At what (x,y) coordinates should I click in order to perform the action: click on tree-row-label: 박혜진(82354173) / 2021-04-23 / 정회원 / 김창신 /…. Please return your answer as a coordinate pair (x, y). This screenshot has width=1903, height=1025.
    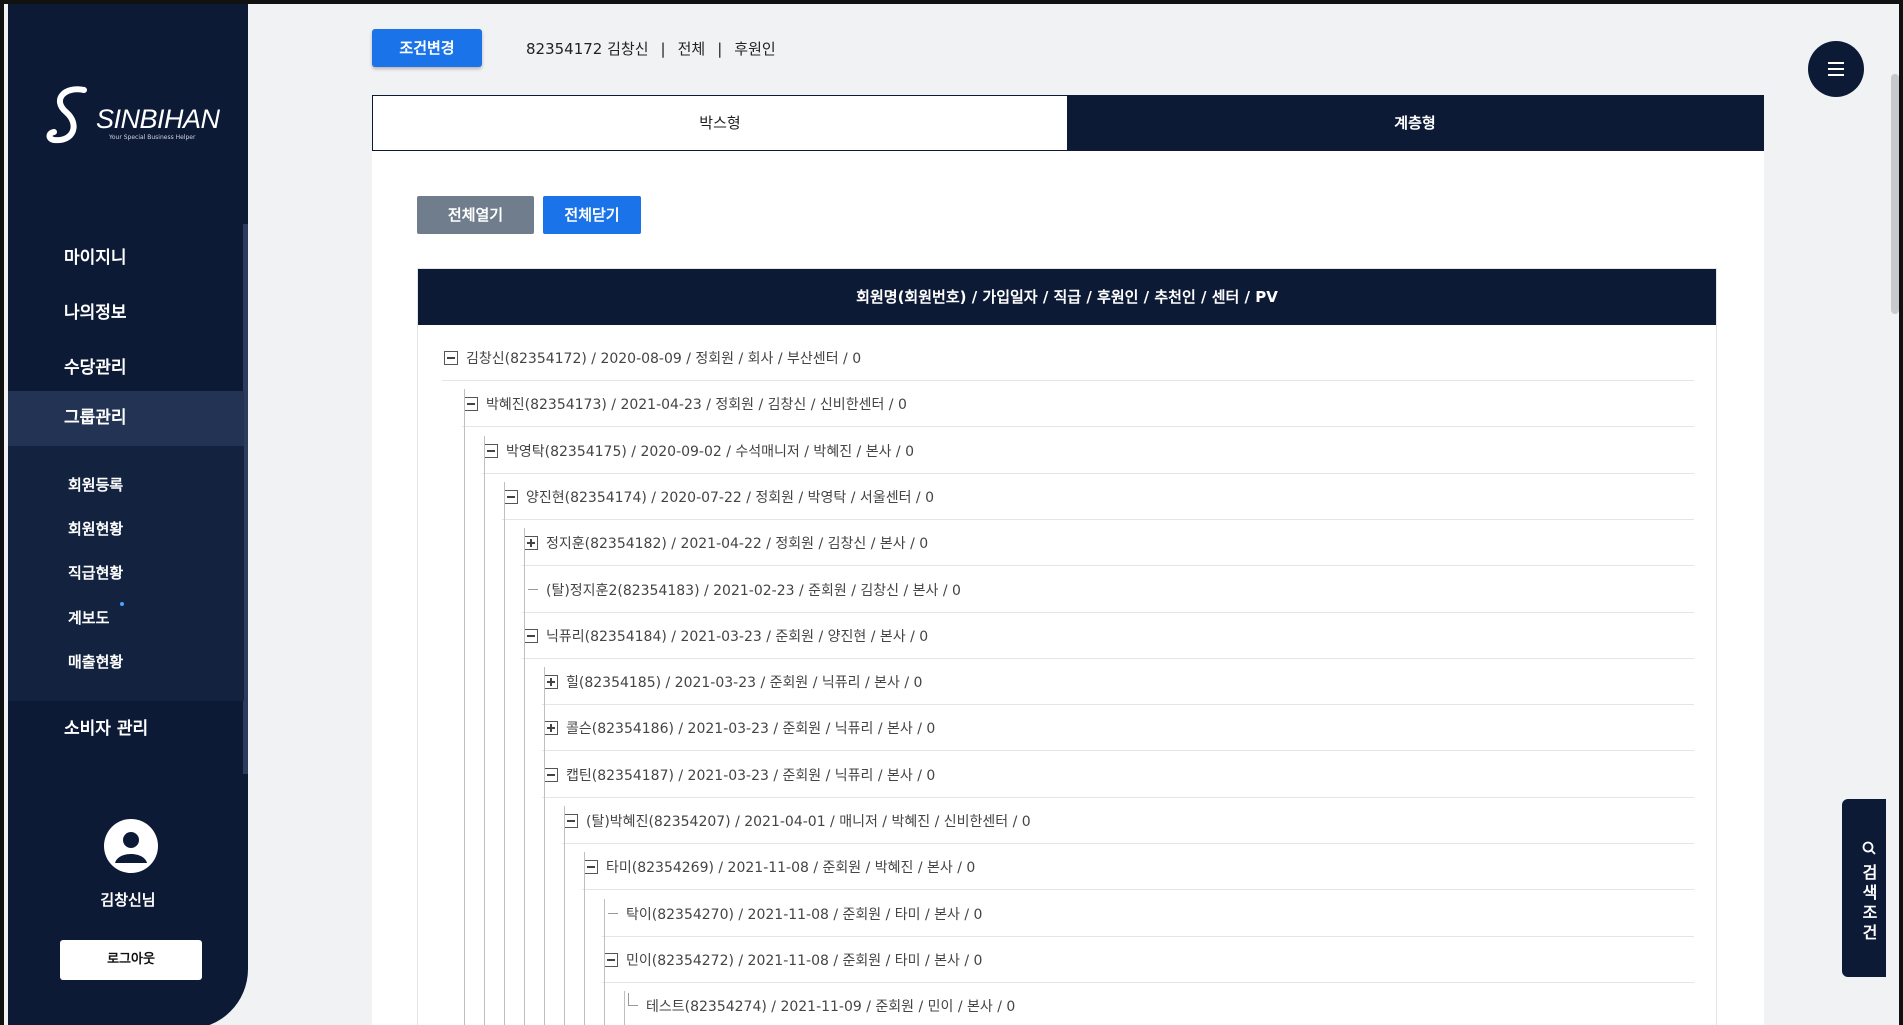
    Looking at the image, I should click on (696, 404).